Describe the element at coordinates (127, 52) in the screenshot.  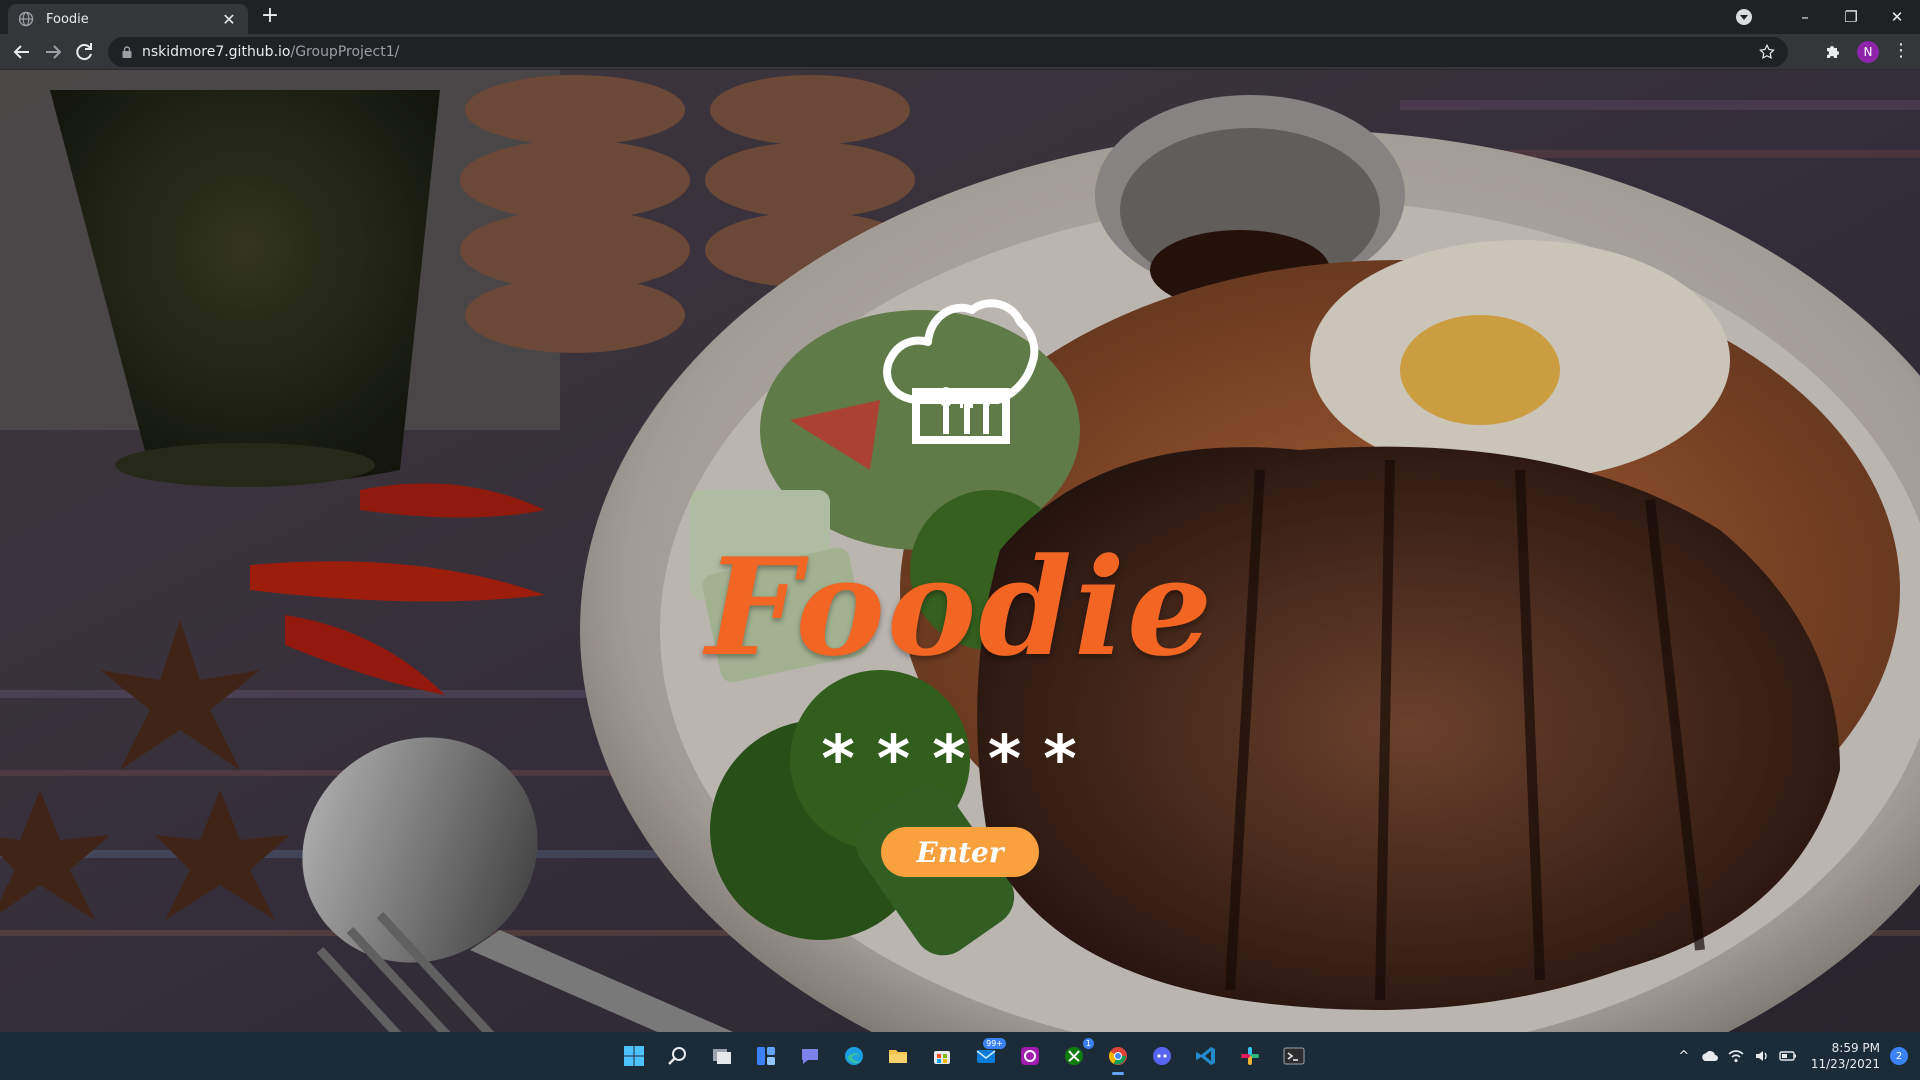
I see `lock-icon` at that location.